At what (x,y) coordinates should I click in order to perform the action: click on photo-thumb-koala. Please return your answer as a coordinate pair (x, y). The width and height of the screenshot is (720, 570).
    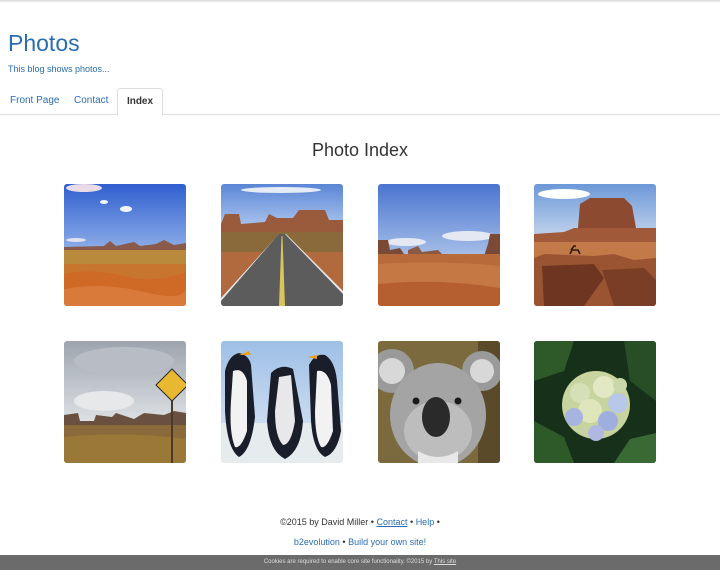
    Looking at the image, I should click on (439, 402).